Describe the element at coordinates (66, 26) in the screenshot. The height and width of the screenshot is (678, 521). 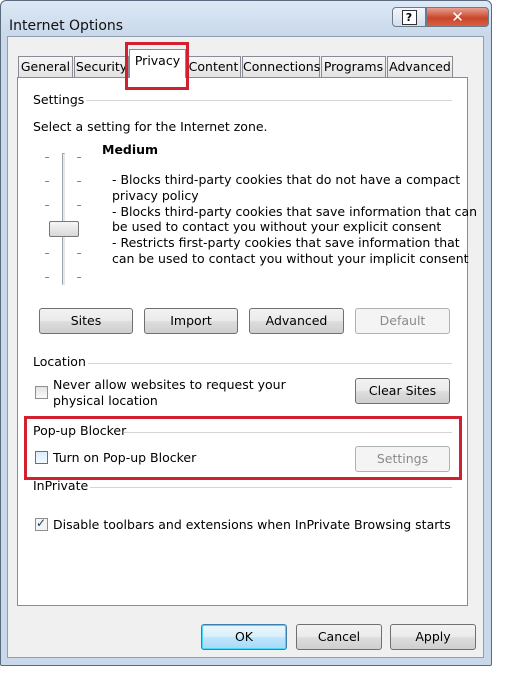
I see `window-title: Internet Options` at that location.